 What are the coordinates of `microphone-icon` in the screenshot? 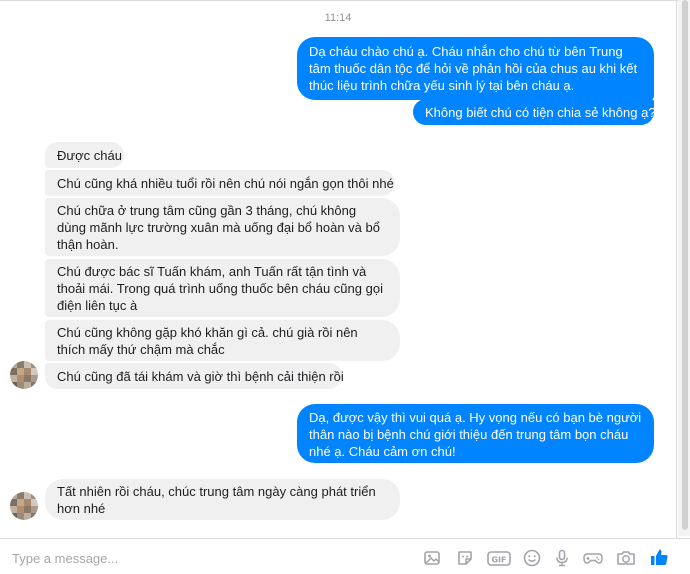 It's located at (562, 558).